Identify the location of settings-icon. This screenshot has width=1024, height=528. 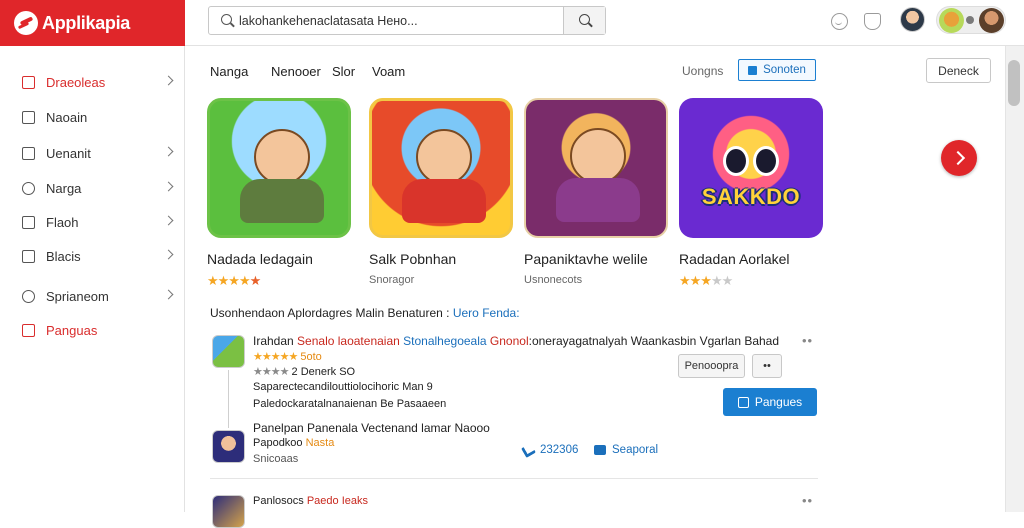
(28, 296).